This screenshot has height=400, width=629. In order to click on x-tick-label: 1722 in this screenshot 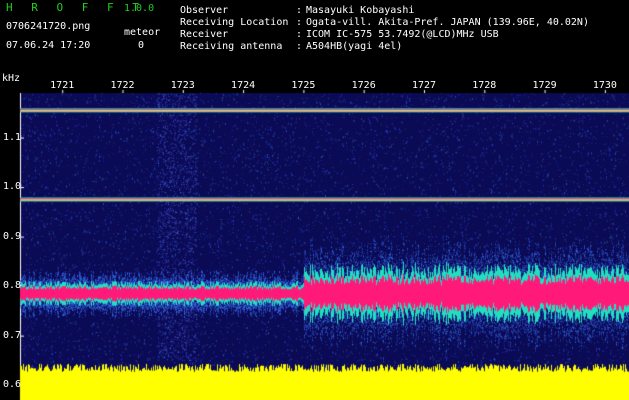, I will do `click(122, 85)`.